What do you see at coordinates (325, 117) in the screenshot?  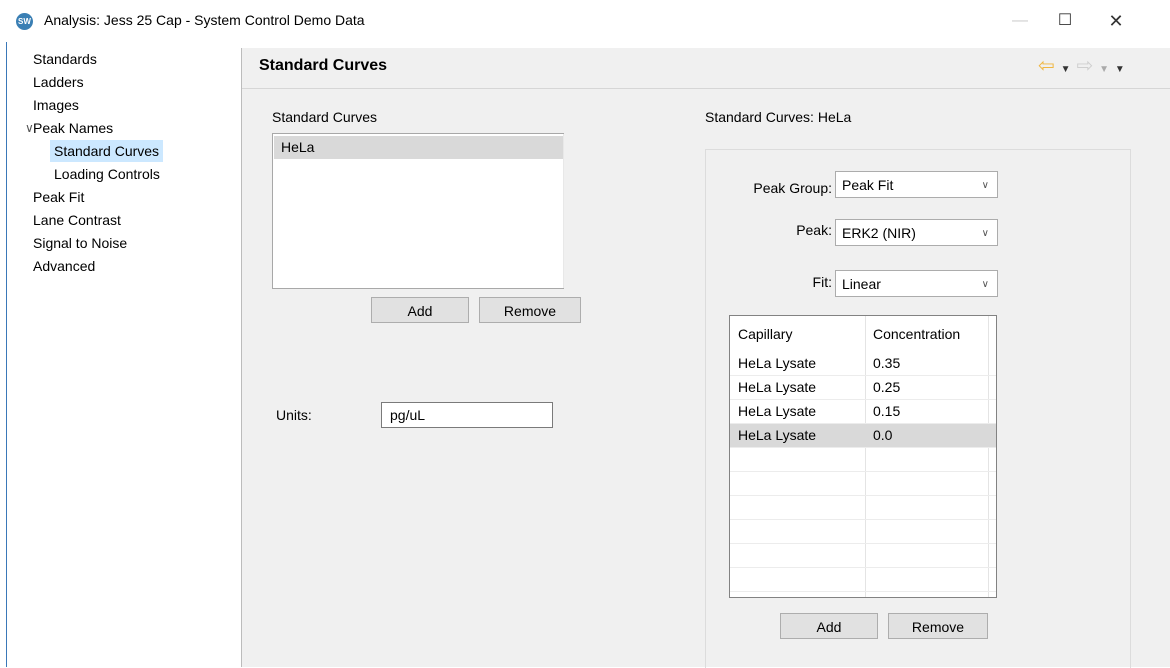 I see `standard-curves-list-label: Standard Curves` at bounding box center [325, 117].